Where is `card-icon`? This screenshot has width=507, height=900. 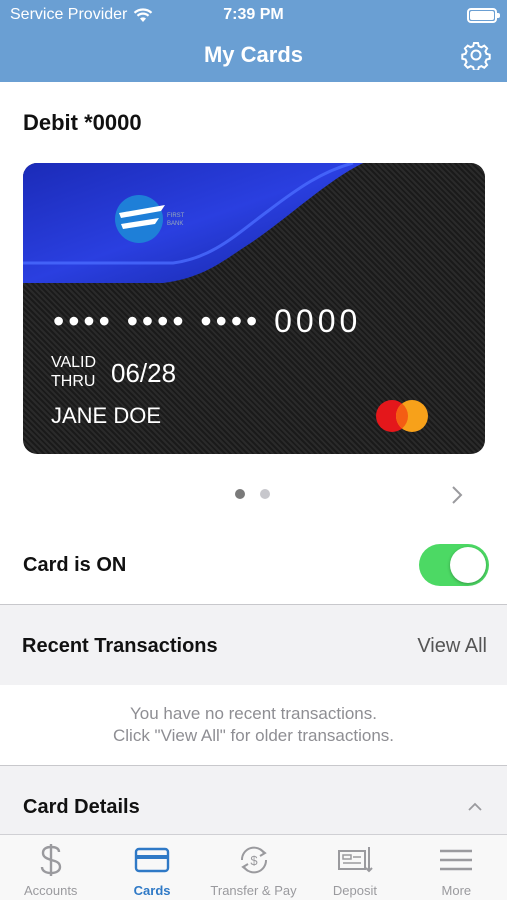
card-icon is located at coordinates (152, 860).